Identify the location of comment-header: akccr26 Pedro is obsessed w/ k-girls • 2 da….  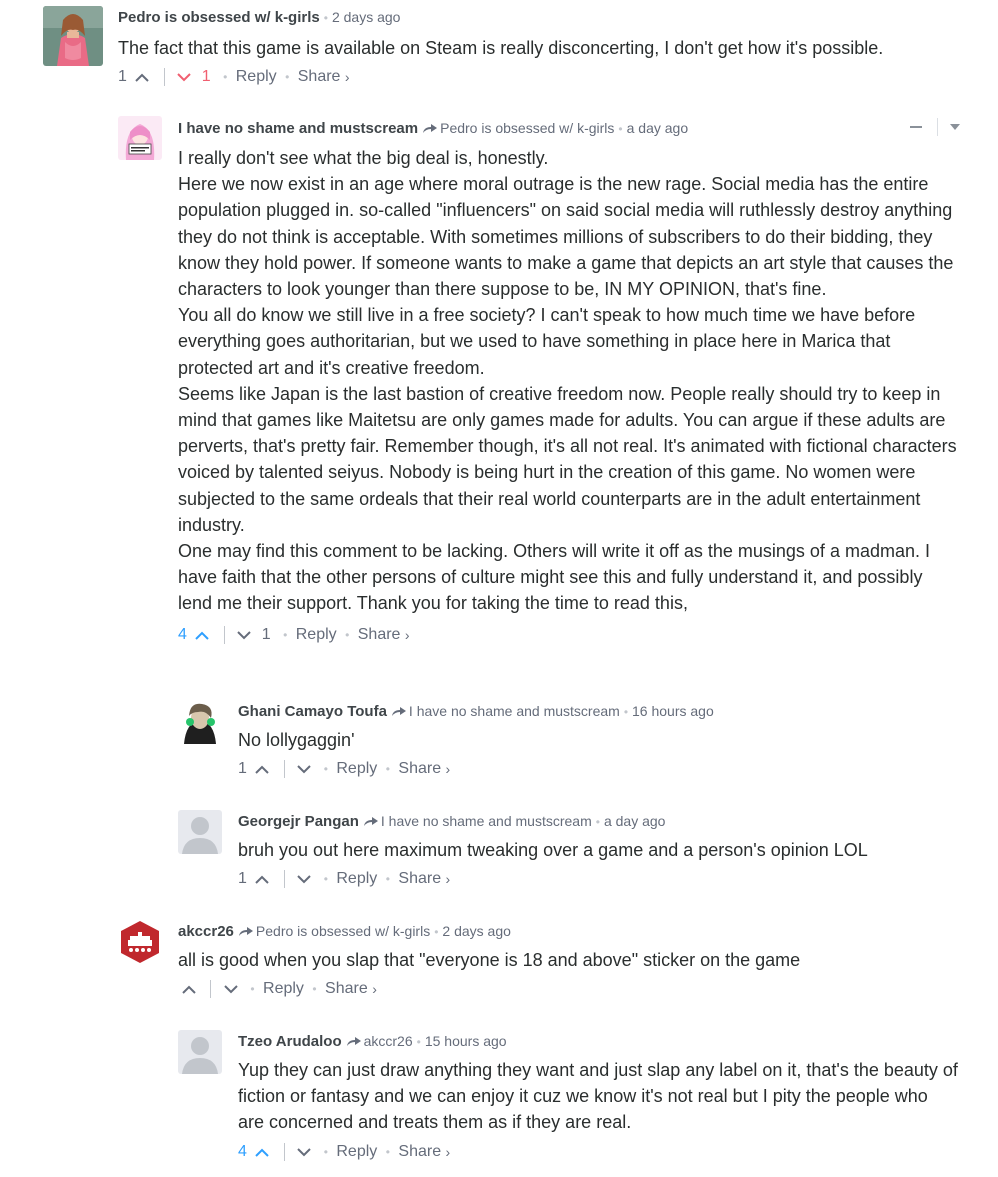
(568, 931).